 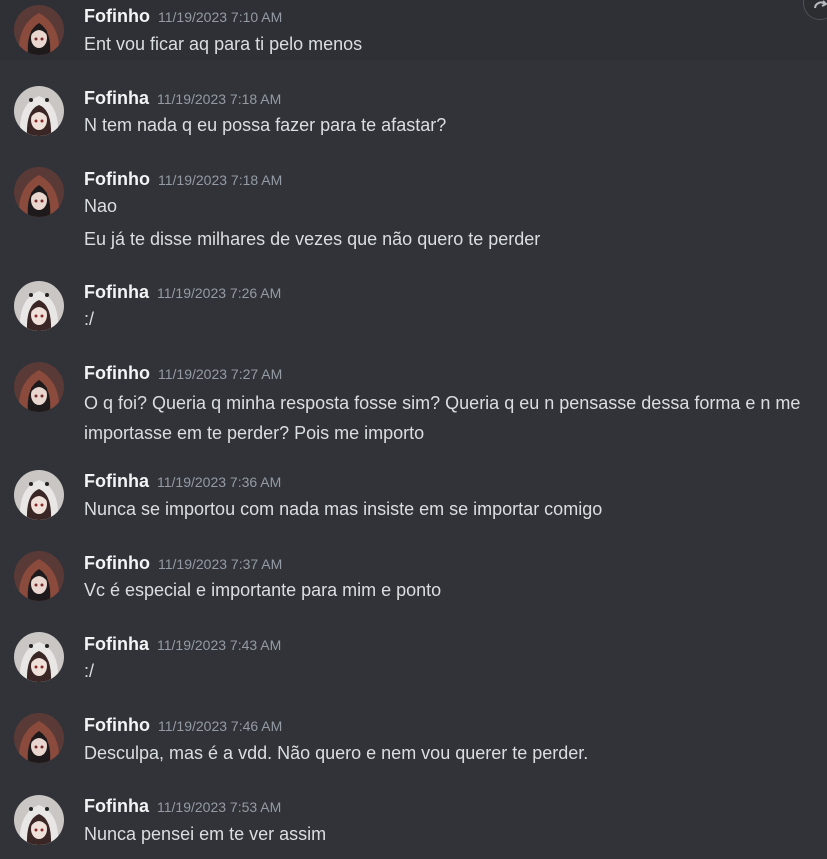 I want to click on timestamp: 11/19/2023 7:37 AM, so click(x=220, y=564).